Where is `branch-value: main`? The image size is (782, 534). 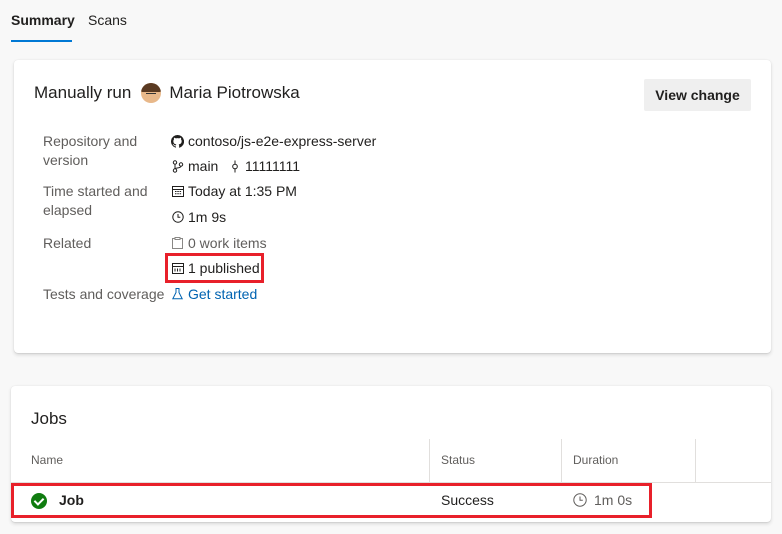 branch-value: main is located at coordinates (194, 166).